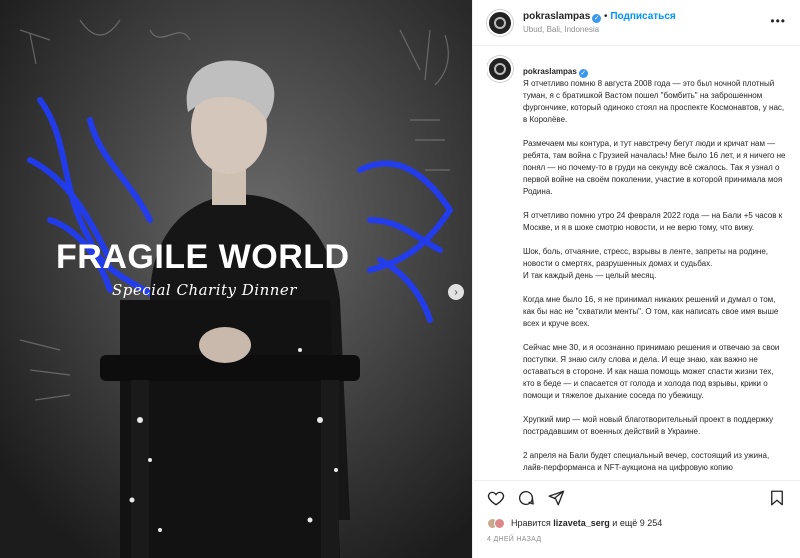  What do you see at coordinates (203, 257) in the screenshot?
I see `poster-title: FRAGILE WORLD` at bounding box center [203, 257].